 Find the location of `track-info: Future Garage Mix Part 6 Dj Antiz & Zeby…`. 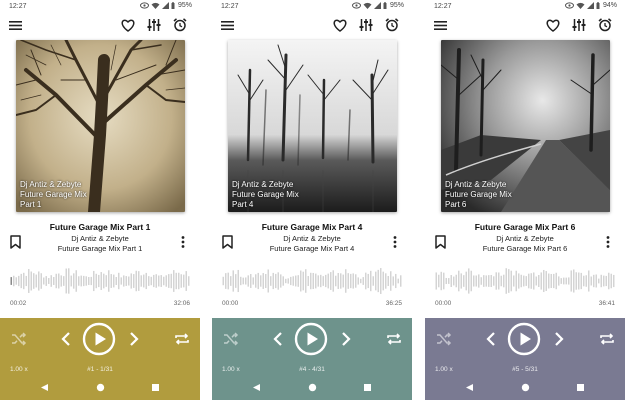

track-info: Future Garage Mix Part 6 Dj Antiz & Zeby… is located at coordinates (525, 239).